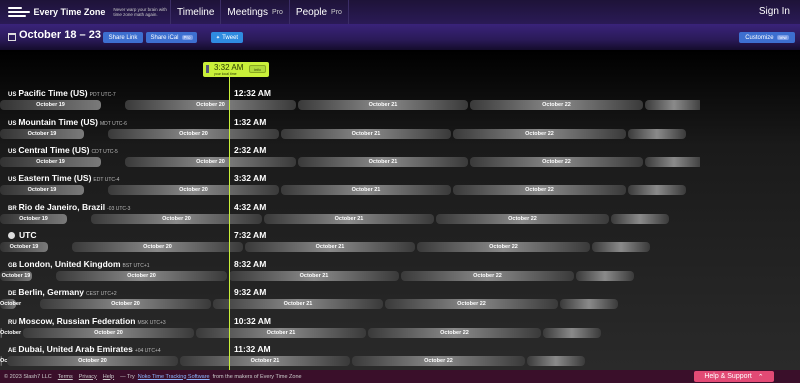  I want to click on timezone-label: BR Rio de Janeiro, Brazil -03 UTC-3, so click(69, 207).